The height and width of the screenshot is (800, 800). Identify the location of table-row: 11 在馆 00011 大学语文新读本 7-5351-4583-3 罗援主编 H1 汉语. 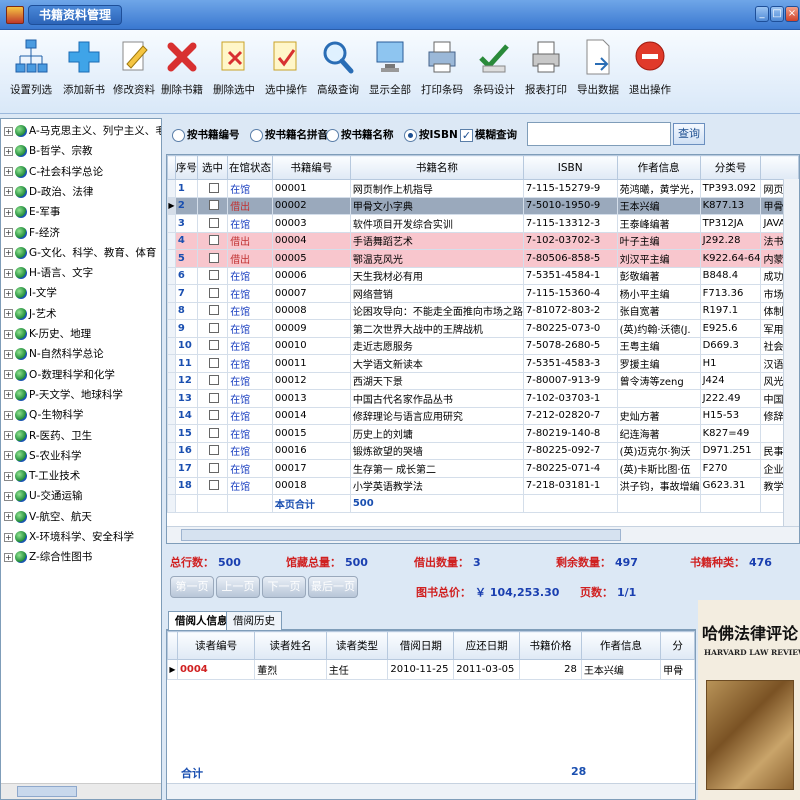
(483, 363).